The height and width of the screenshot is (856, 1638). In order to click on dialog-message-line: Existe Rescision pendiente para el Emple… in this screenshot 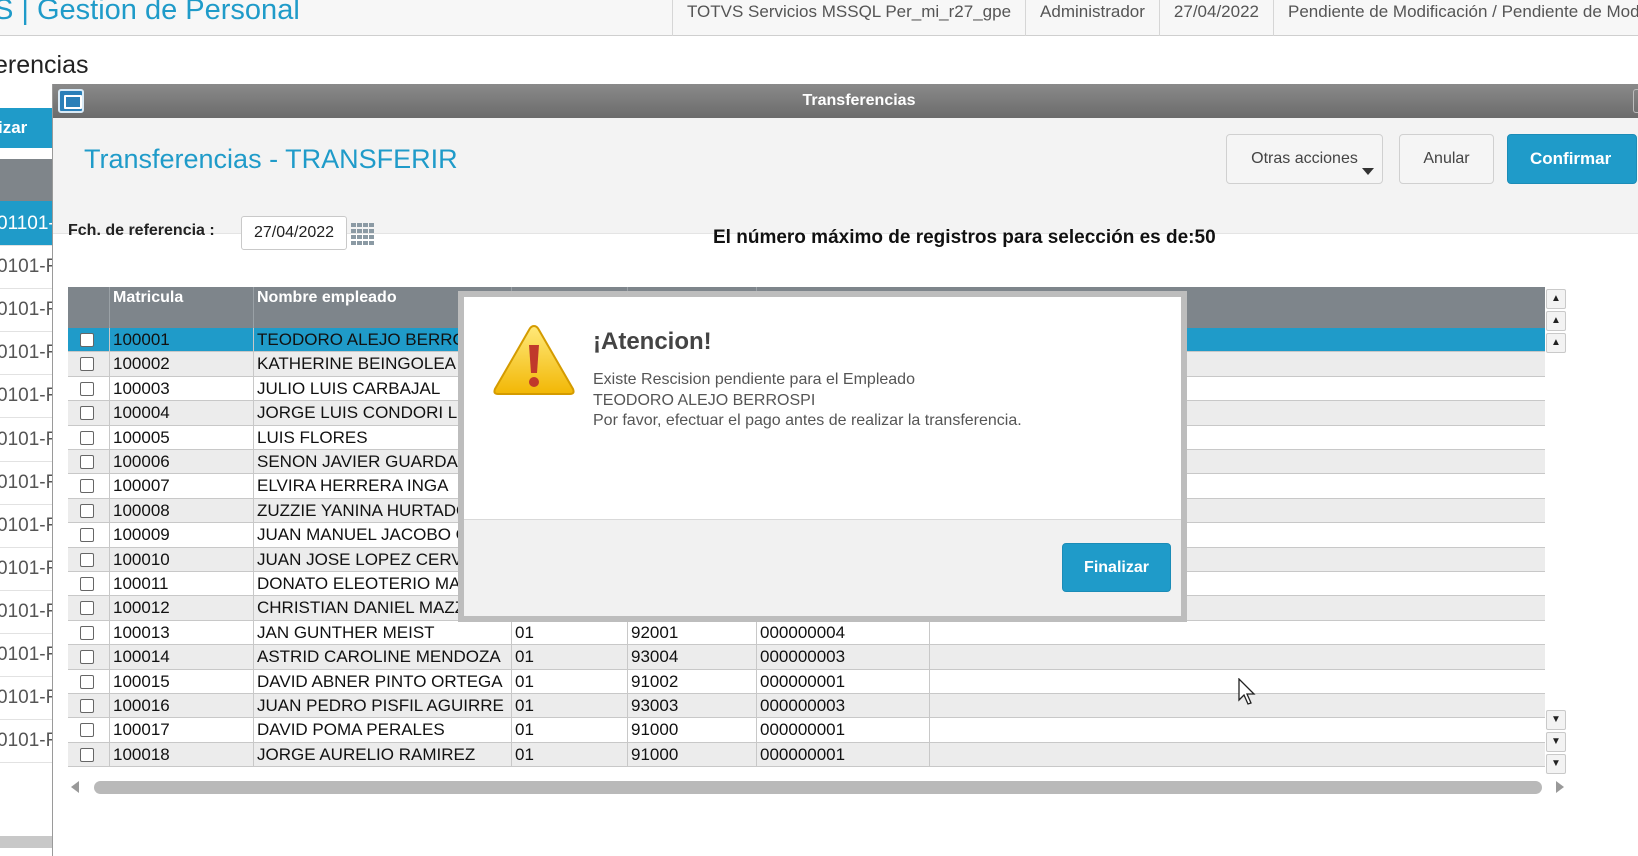, I will do `click(754, 379)`.